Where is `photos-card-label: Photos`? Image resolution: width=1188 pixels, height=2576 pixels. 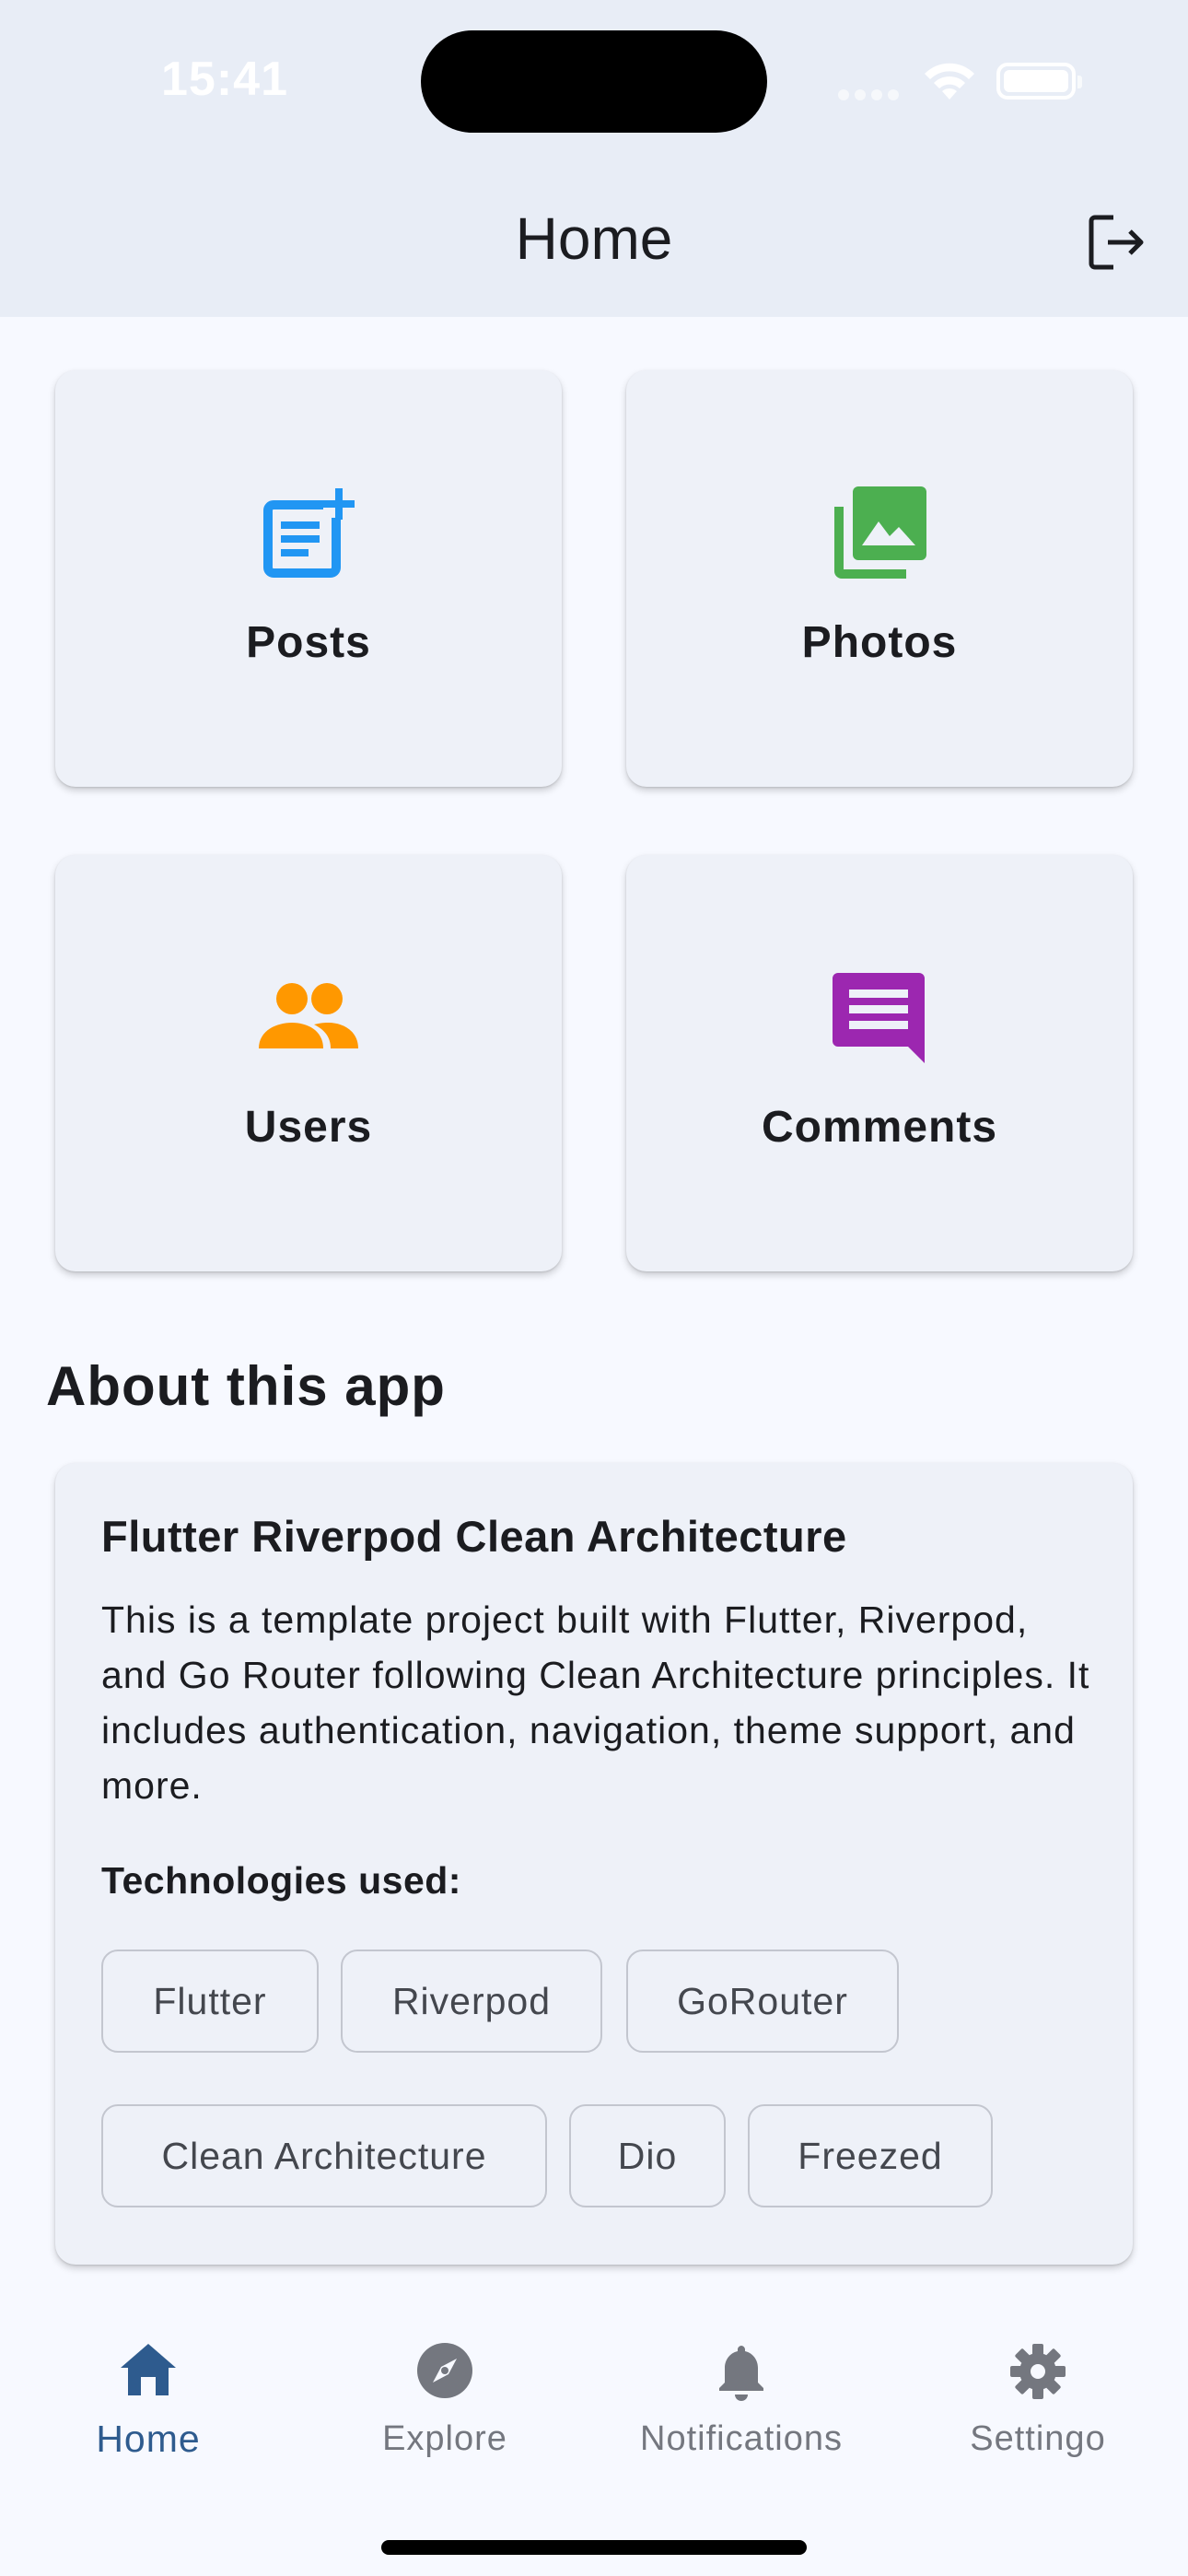 photos-card-label: Photos is located at coordinates (879, 642).